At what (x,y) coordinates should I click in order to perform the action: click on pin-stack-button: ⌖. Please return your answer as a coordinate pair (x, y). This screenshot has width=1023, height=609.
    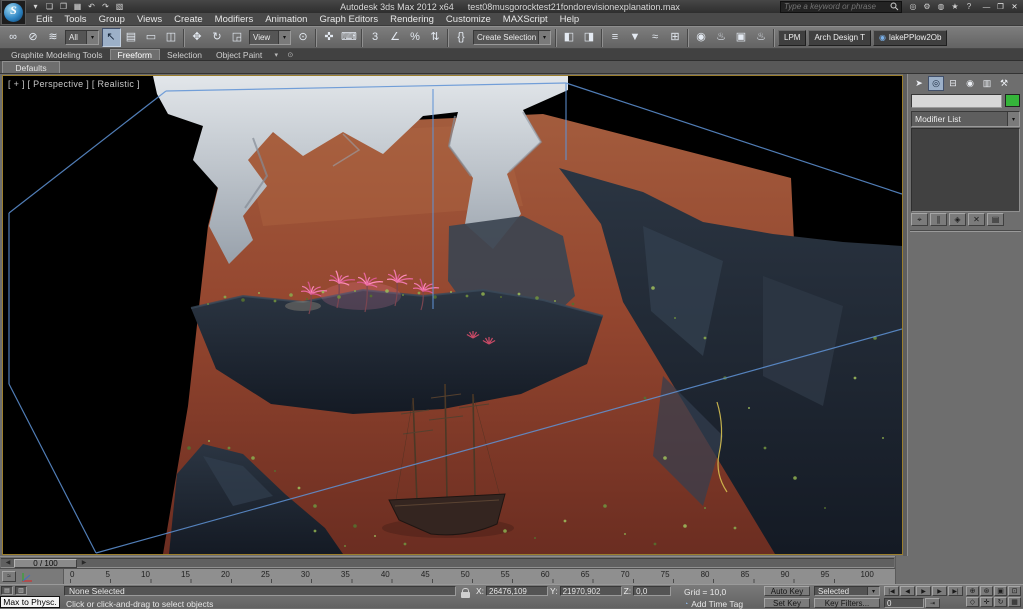
    Looking at the image, I should click on (919, 219).